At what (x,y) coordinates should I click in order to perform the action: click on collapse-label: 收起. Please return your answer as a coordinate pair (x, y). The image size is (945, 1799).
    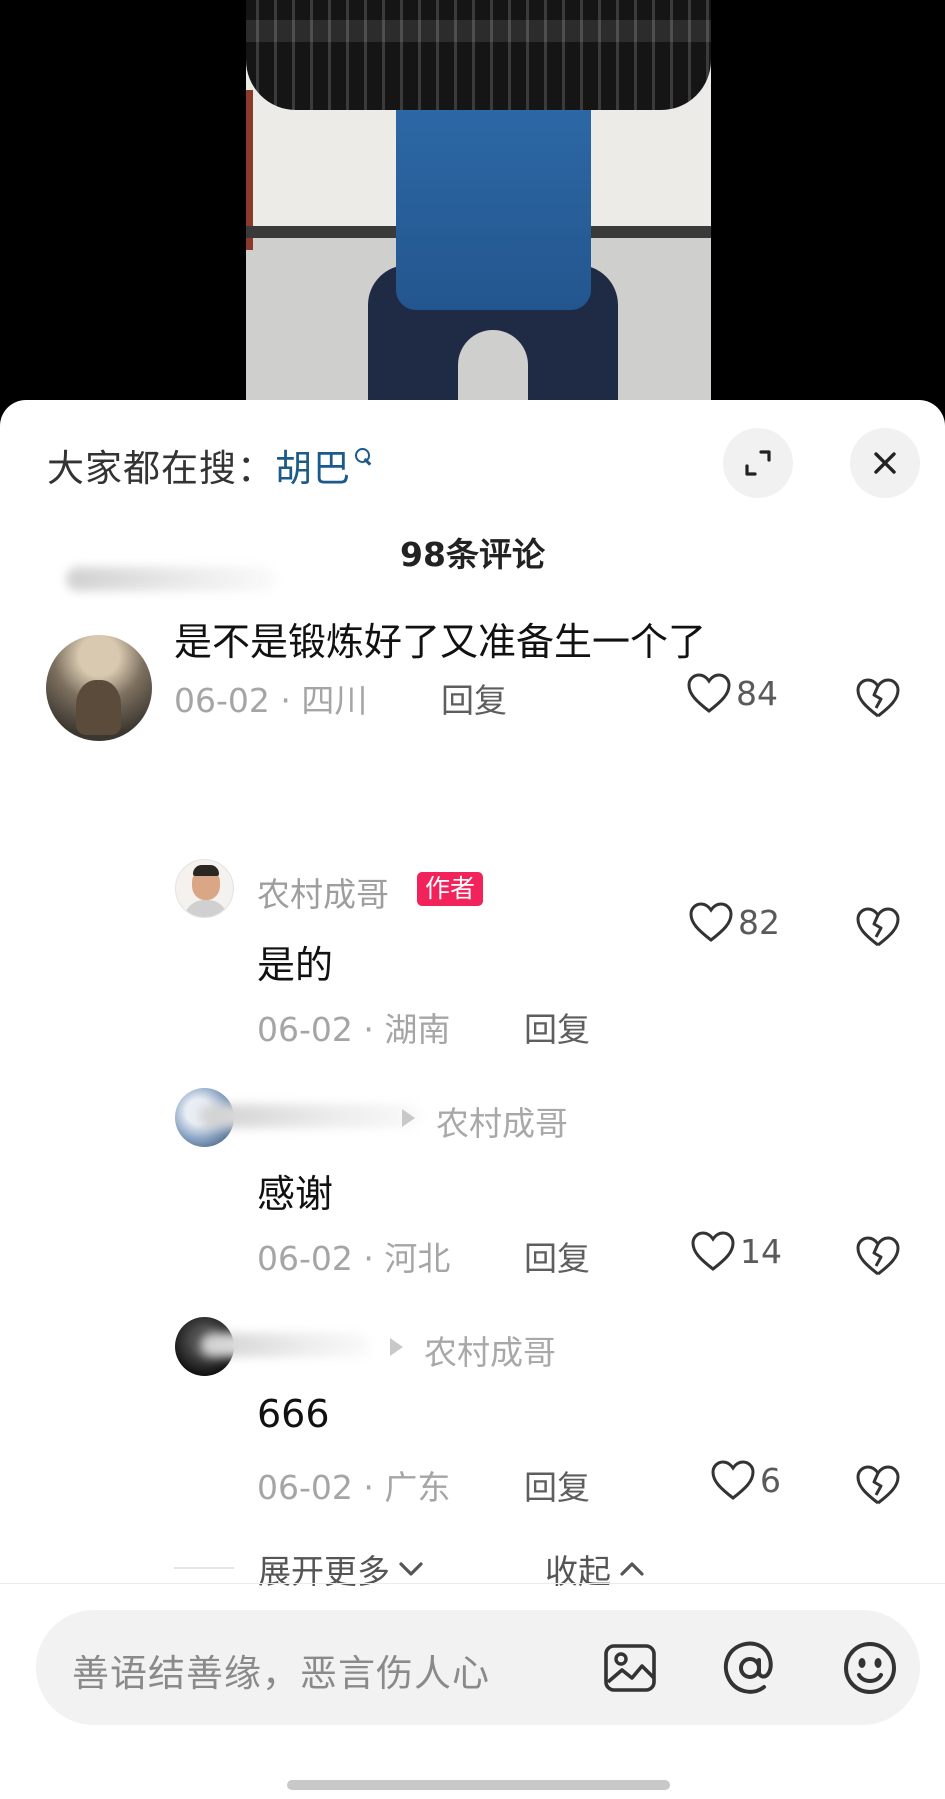
    Looking at the image, I should click on (578, 1571).